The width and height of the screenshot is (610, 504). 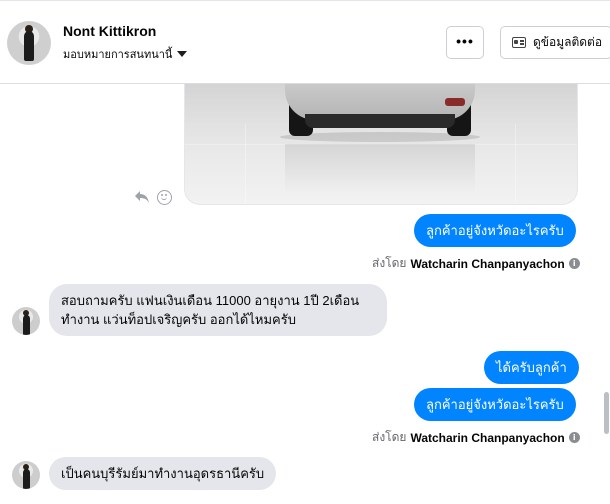 What do you see at coordinates (465, 42) in the screenshot?
I see `more-options-button: •••` at bounding box center [465, 42].